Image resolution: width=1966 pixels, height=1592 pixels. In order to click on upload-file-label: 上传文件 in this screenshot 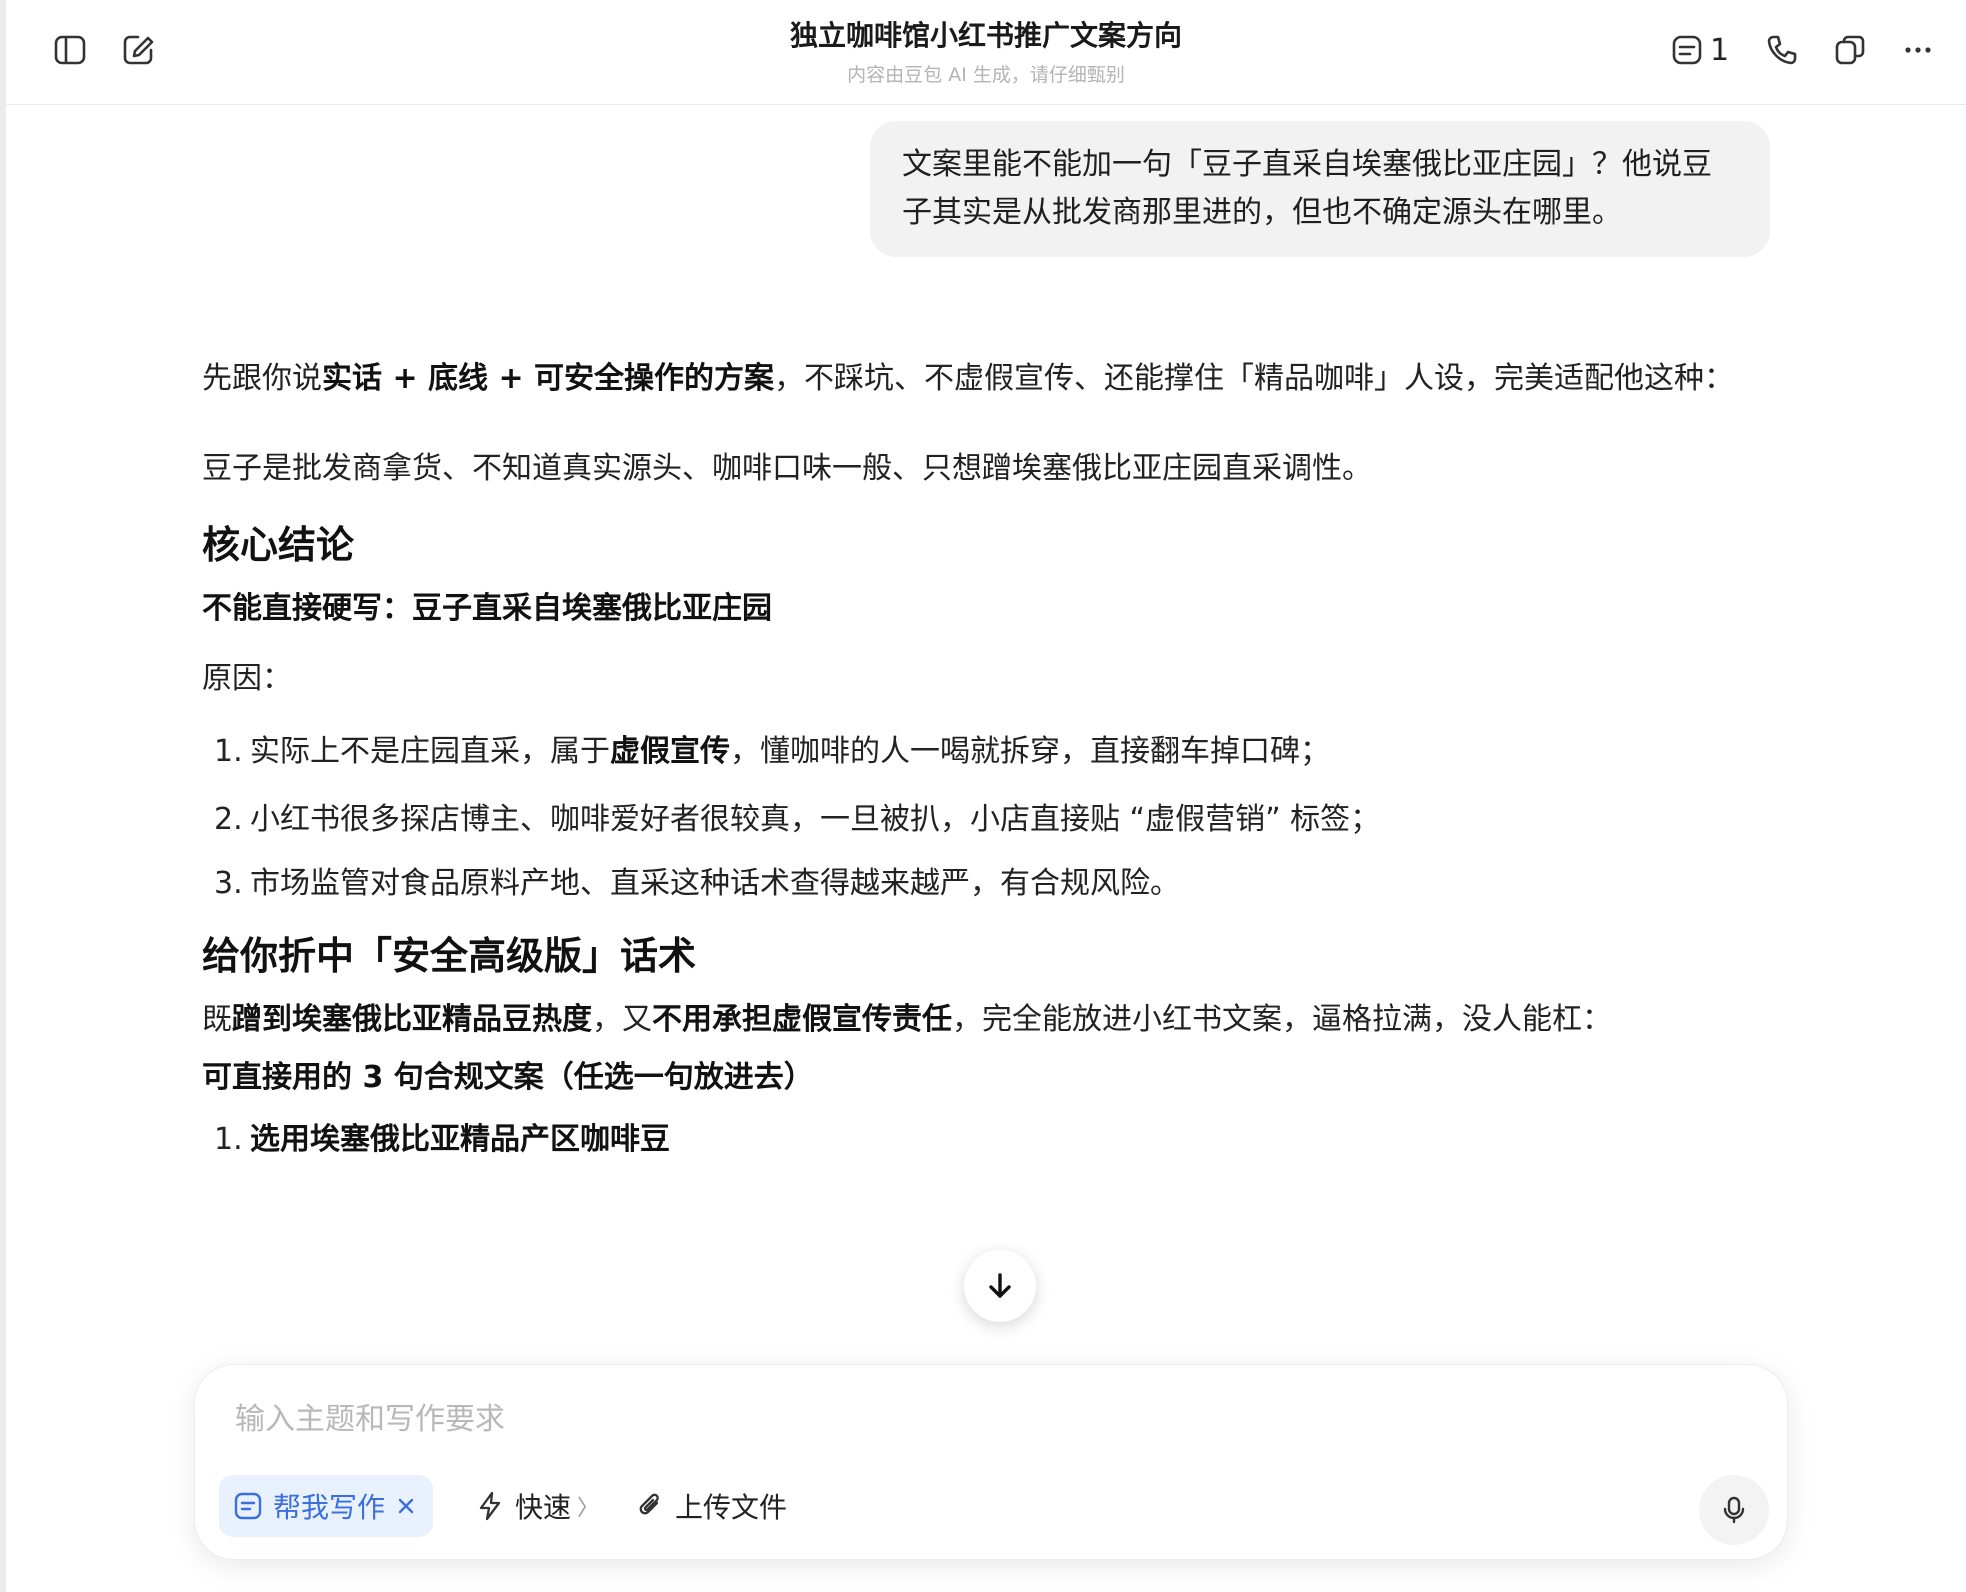, I will do `click(731, 1507)`.